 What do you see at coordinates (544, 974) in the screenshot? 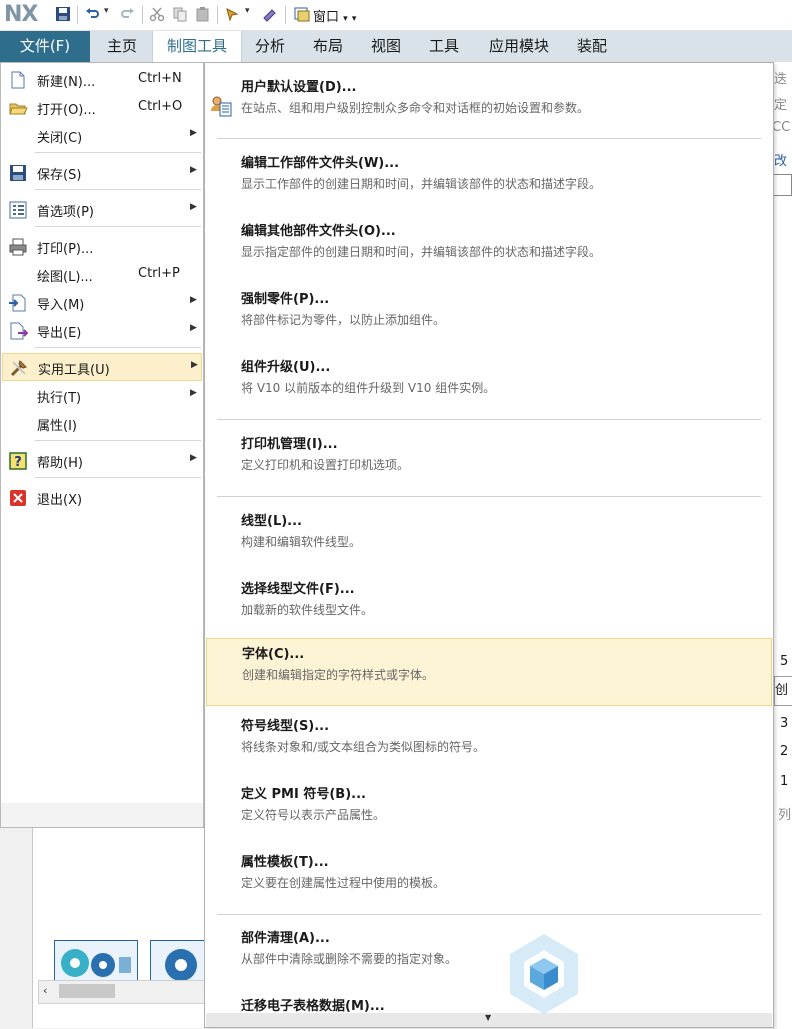
I see `watermark-logo` at bounding box center [544, 974].